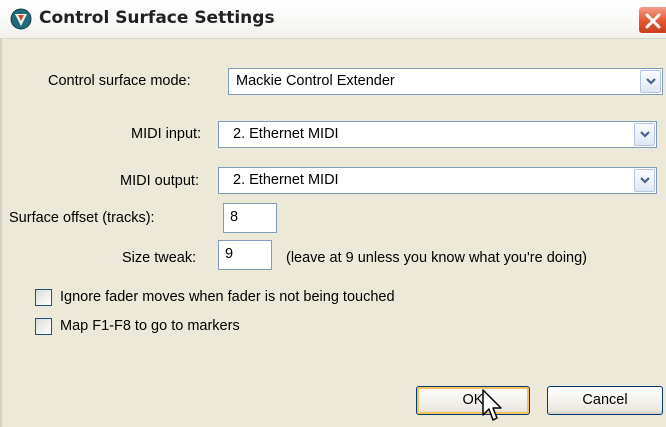  I want to click on mode-dropdown-button, so click(650, 81).